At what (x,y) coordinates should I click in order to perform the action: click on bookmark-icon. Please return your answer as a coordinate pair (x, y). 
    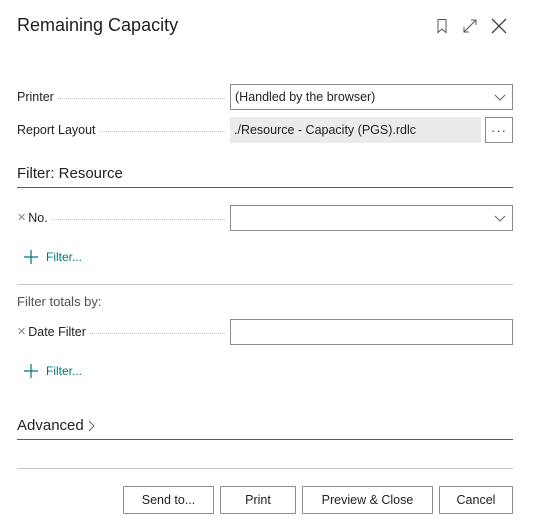
    Looking at the image, I should click on (442, 26).